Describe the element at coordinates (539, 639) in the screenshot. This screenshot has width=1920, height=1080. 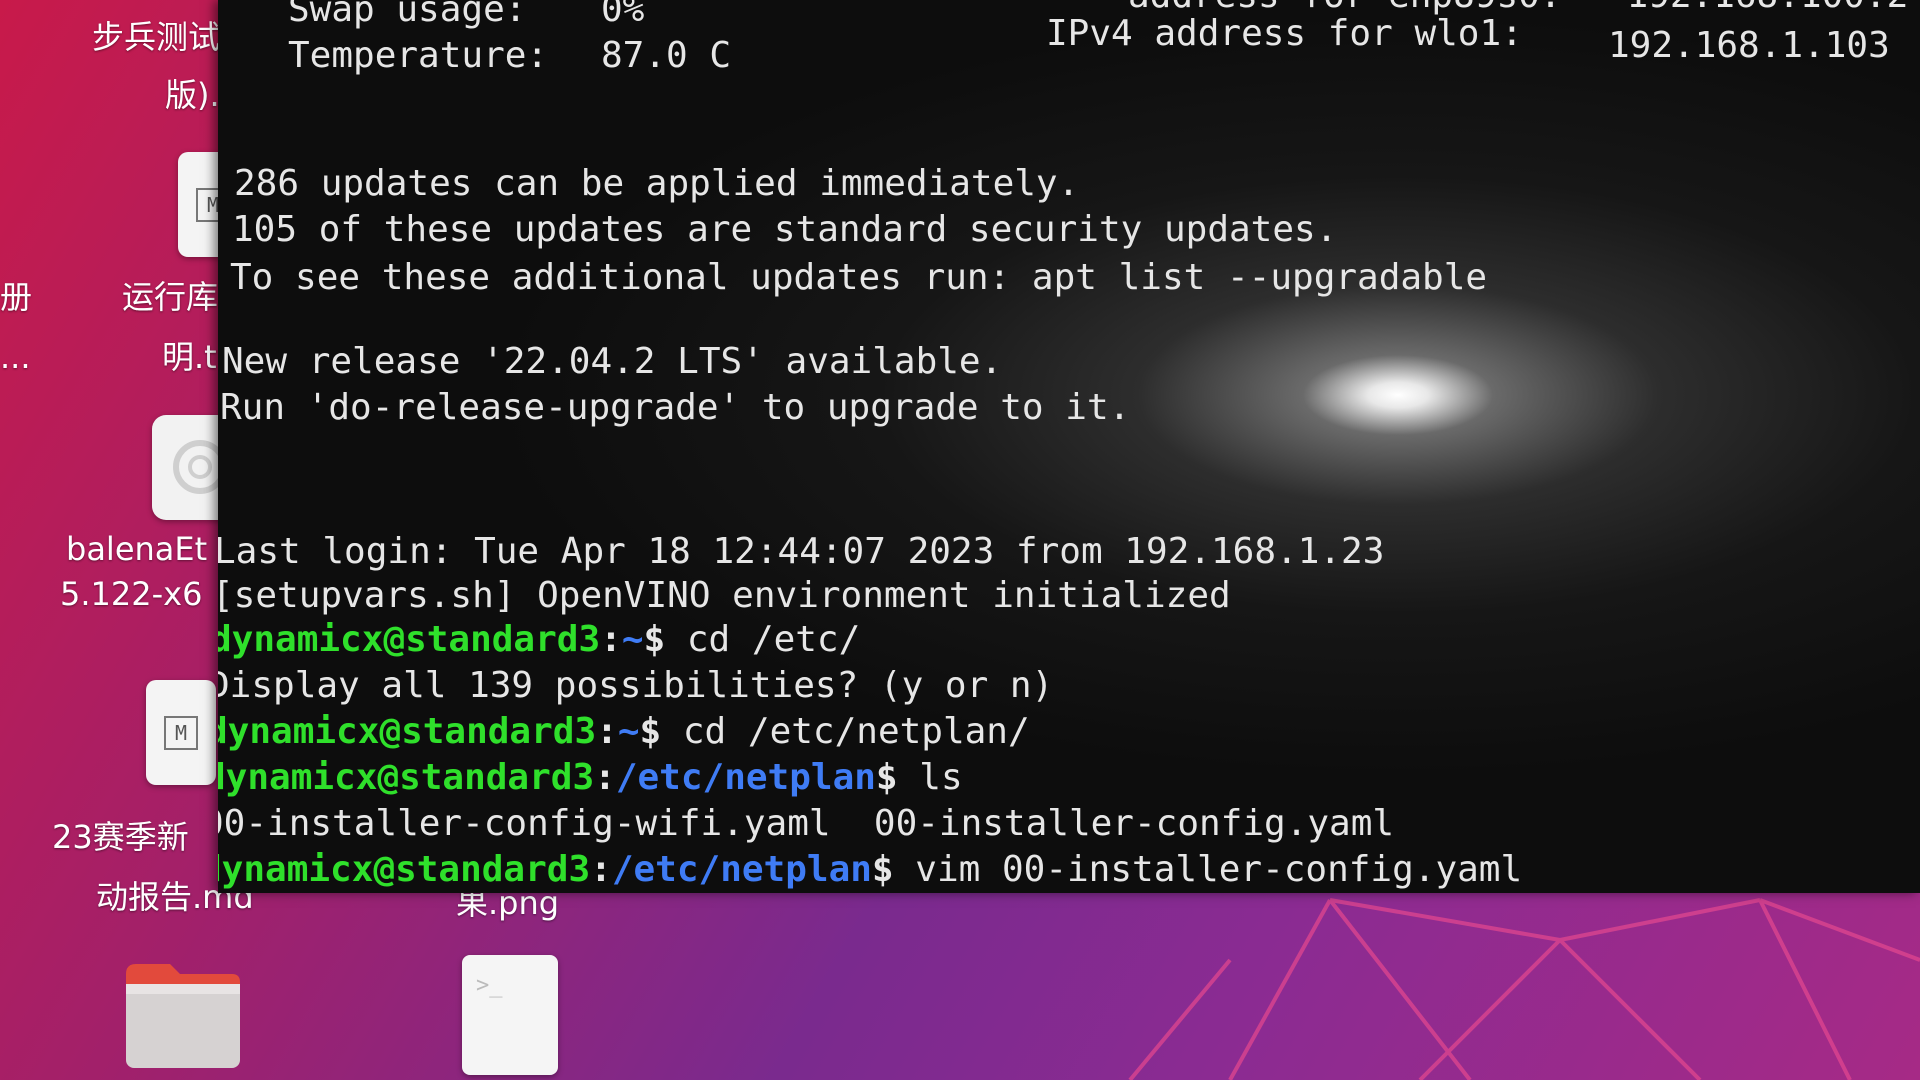
I see `prompt-line: dynamicx@standard3:~$ cd /etc/` at that location.